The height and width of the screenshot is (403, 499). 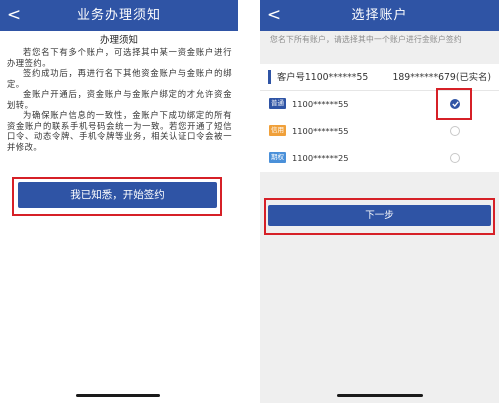 I want to click on top-navigation-bar: < 业务办理须知, so click(x=119, y=15).